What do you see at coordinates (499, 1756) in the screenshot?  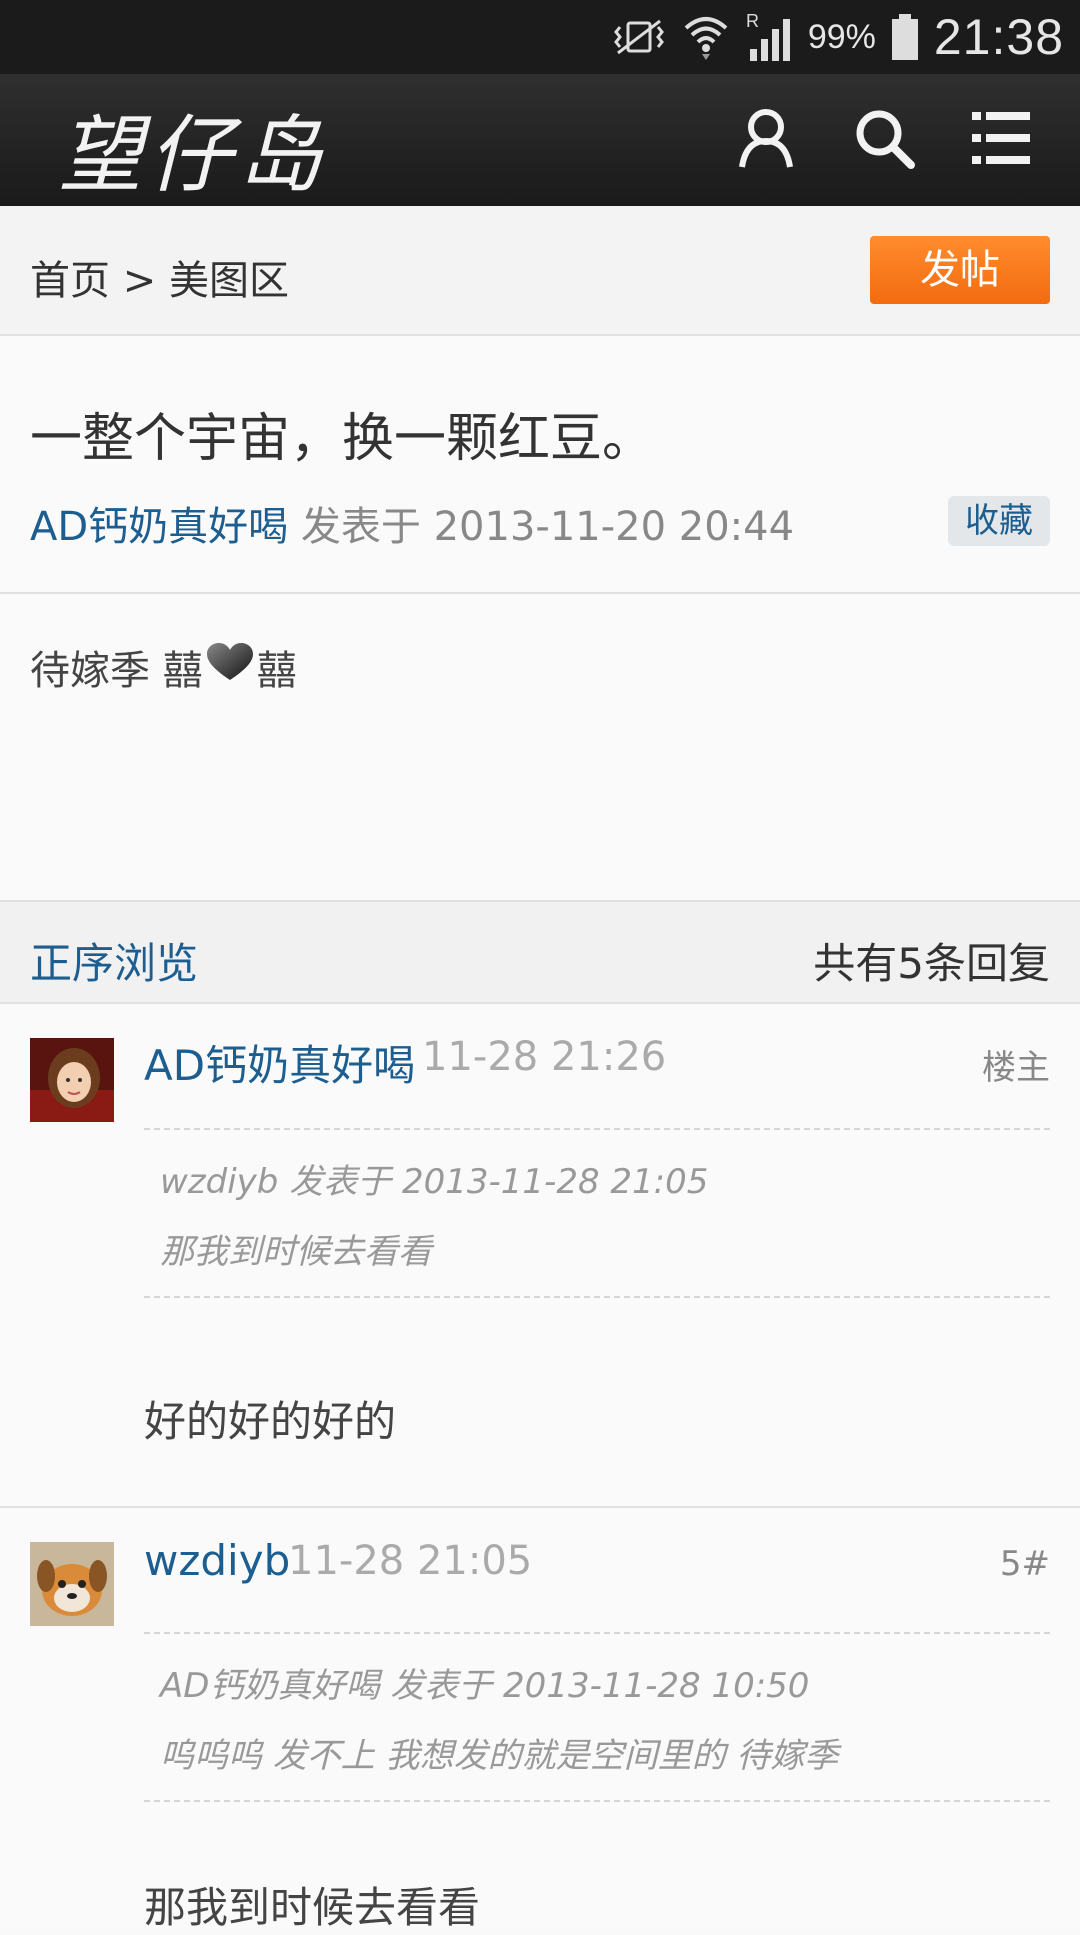 I see `quote-text: 呜呜呜 发不上 我想发的就是空间里的 待嫁季` at bounding box center [499, 1756].